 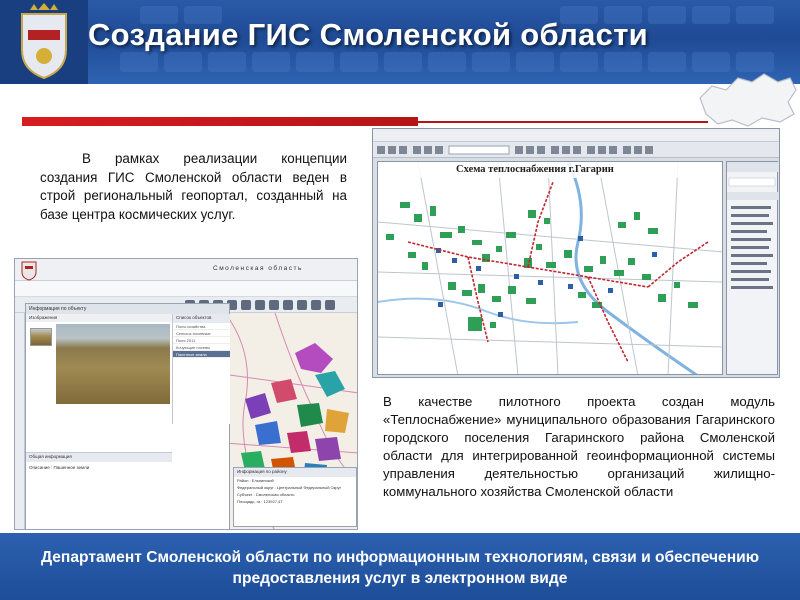 I want to click on field-photo, so click(x=113, y=364).